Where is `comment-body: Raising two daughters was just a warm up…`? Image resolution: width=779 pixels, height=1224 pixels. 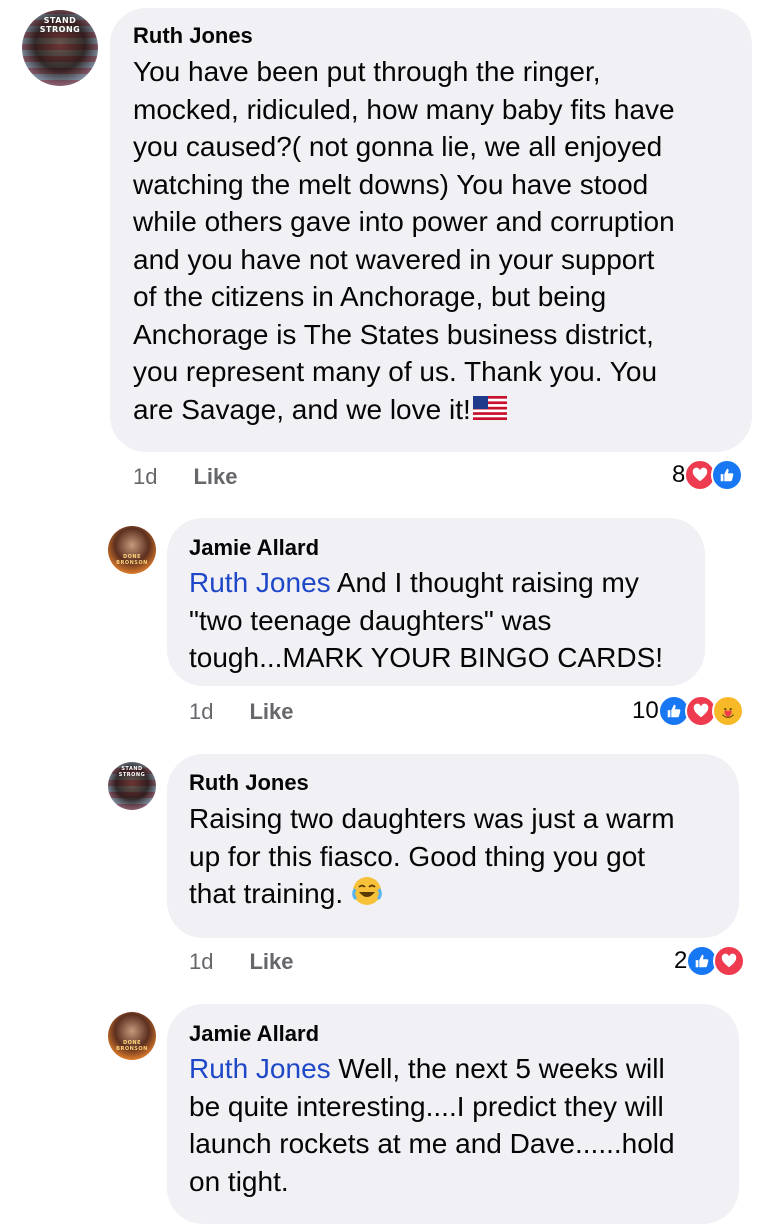
comment-body: Raising two daughters was just a warm up… is located at coordinates (432, 856).